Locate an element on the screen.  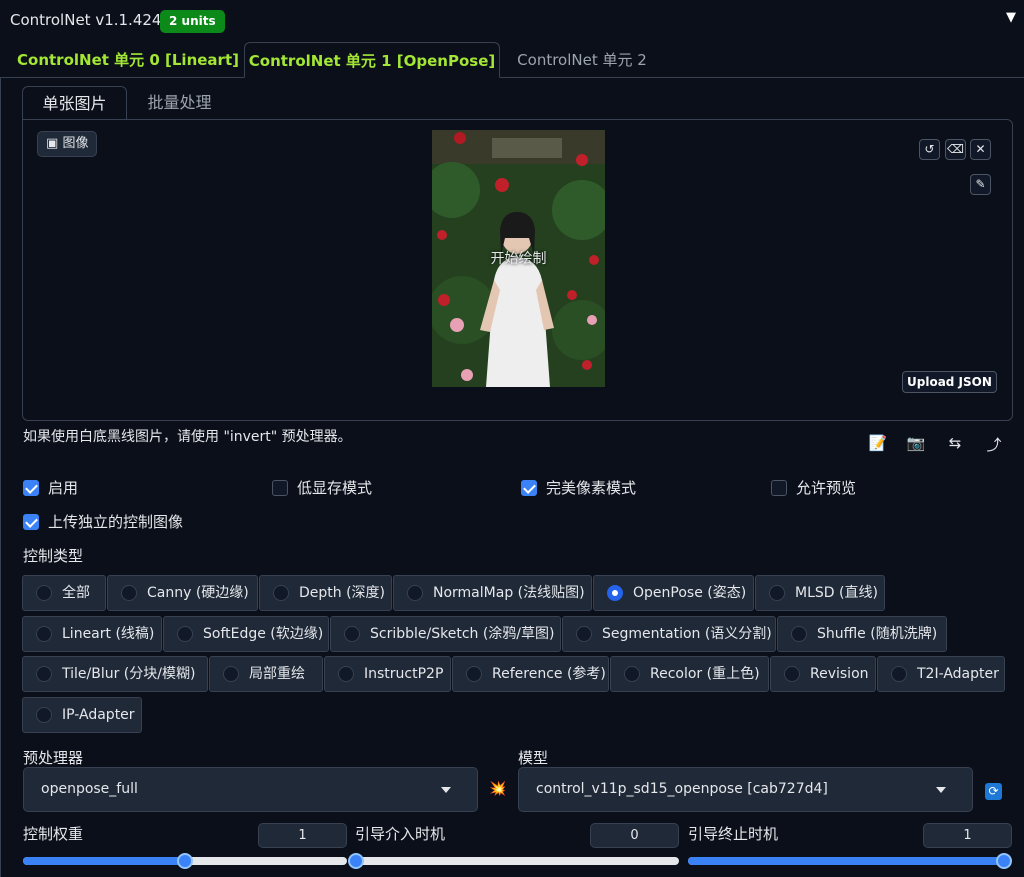
upload-independent-control-checkbox: 上传独立的控制图像 is located at coordinates (133, 522).